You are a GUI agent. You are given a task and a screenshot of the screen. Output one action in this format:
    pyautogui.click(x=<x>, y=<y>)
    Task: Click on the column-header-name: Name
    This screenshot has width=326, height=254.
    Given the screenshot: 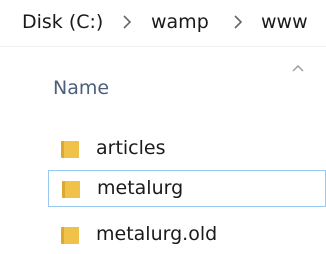 What is the action you would take?
    pyautogui.click(x=81, y=88)
    